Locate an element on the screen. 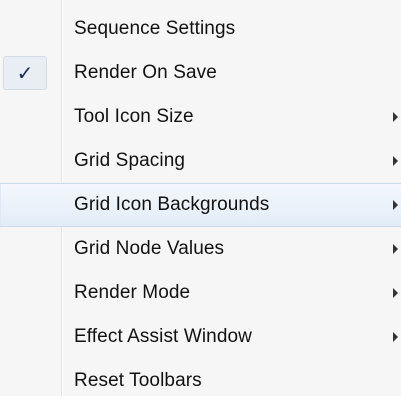 The image size is (401, 403). menu-item-effect-assist-window: Effect Assist Window is located at coordinates (200, 337).